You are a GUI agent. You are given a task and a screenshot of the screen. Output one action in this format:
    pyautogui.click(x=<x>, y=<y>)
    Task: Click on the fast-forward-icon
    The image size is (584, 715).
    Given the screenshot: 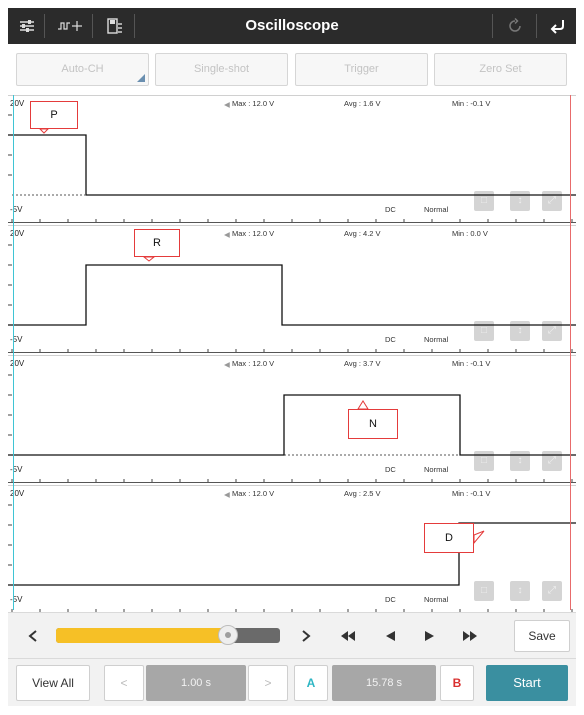 What is the action you would take?
    pyautogui.click(x=470, y=636)
    